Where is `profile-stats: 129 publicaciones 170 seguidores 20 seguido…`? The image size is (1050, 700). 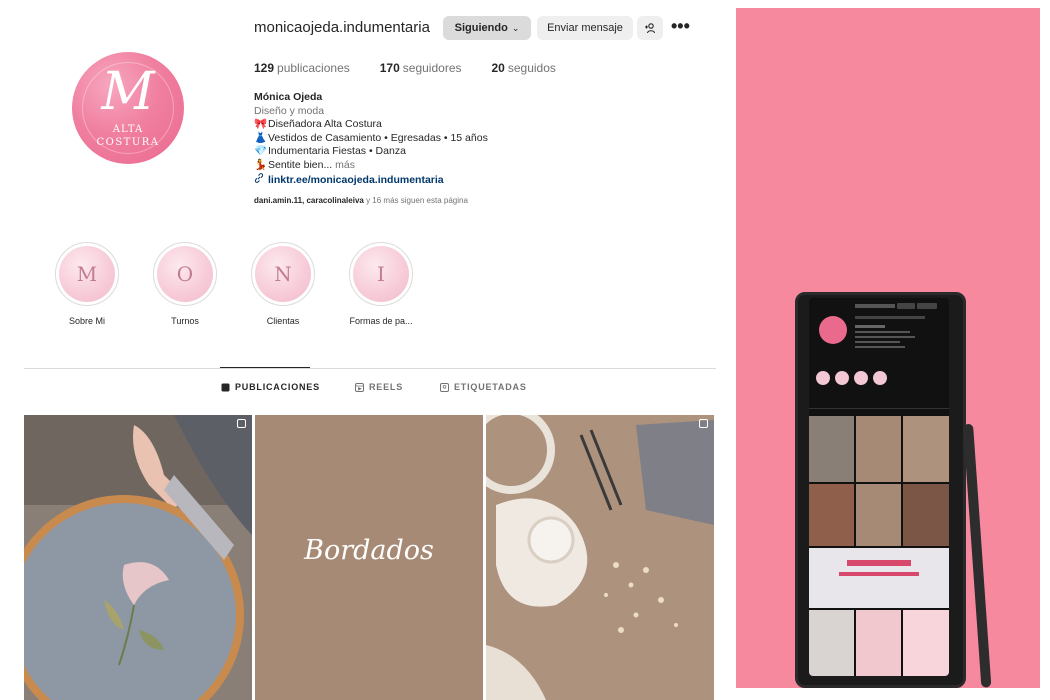 profile-stats: 129 publicaciones 170 seguidores 20 seguido… is located at coordinates (420, 68).